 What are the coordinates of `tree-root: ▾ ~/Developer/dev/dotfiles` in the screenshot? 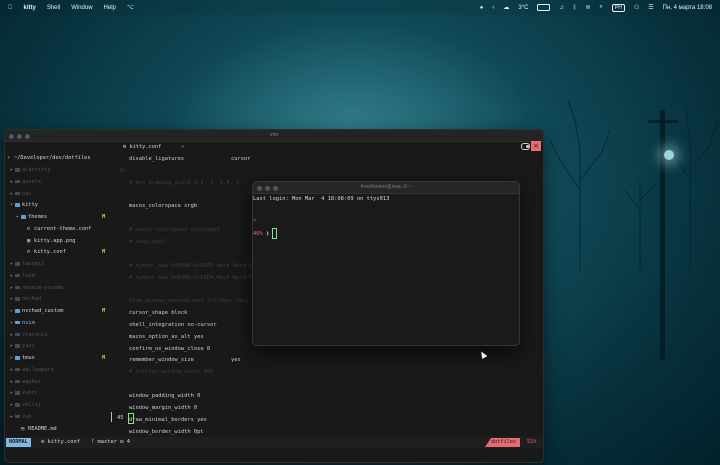 It's located at (61, 158).